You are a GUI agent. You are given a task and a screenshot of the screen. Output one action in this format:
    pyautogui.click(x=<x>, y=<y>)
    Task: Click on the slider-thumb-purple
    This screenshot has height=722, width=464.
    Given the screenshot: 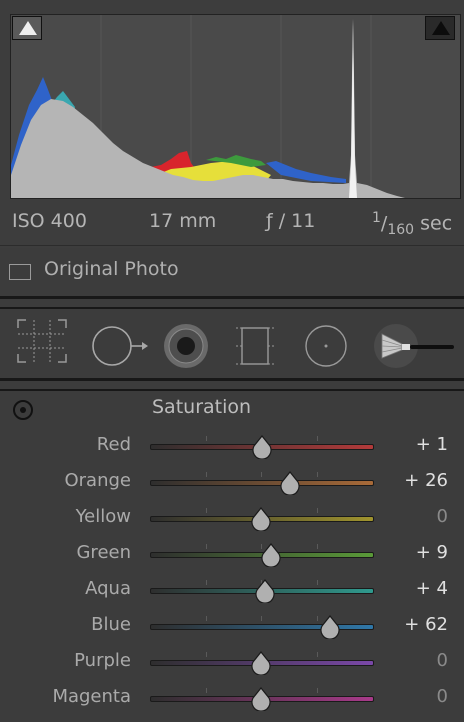 What is the action you would take?
    pyautogui.click(x=261, y=663)
    